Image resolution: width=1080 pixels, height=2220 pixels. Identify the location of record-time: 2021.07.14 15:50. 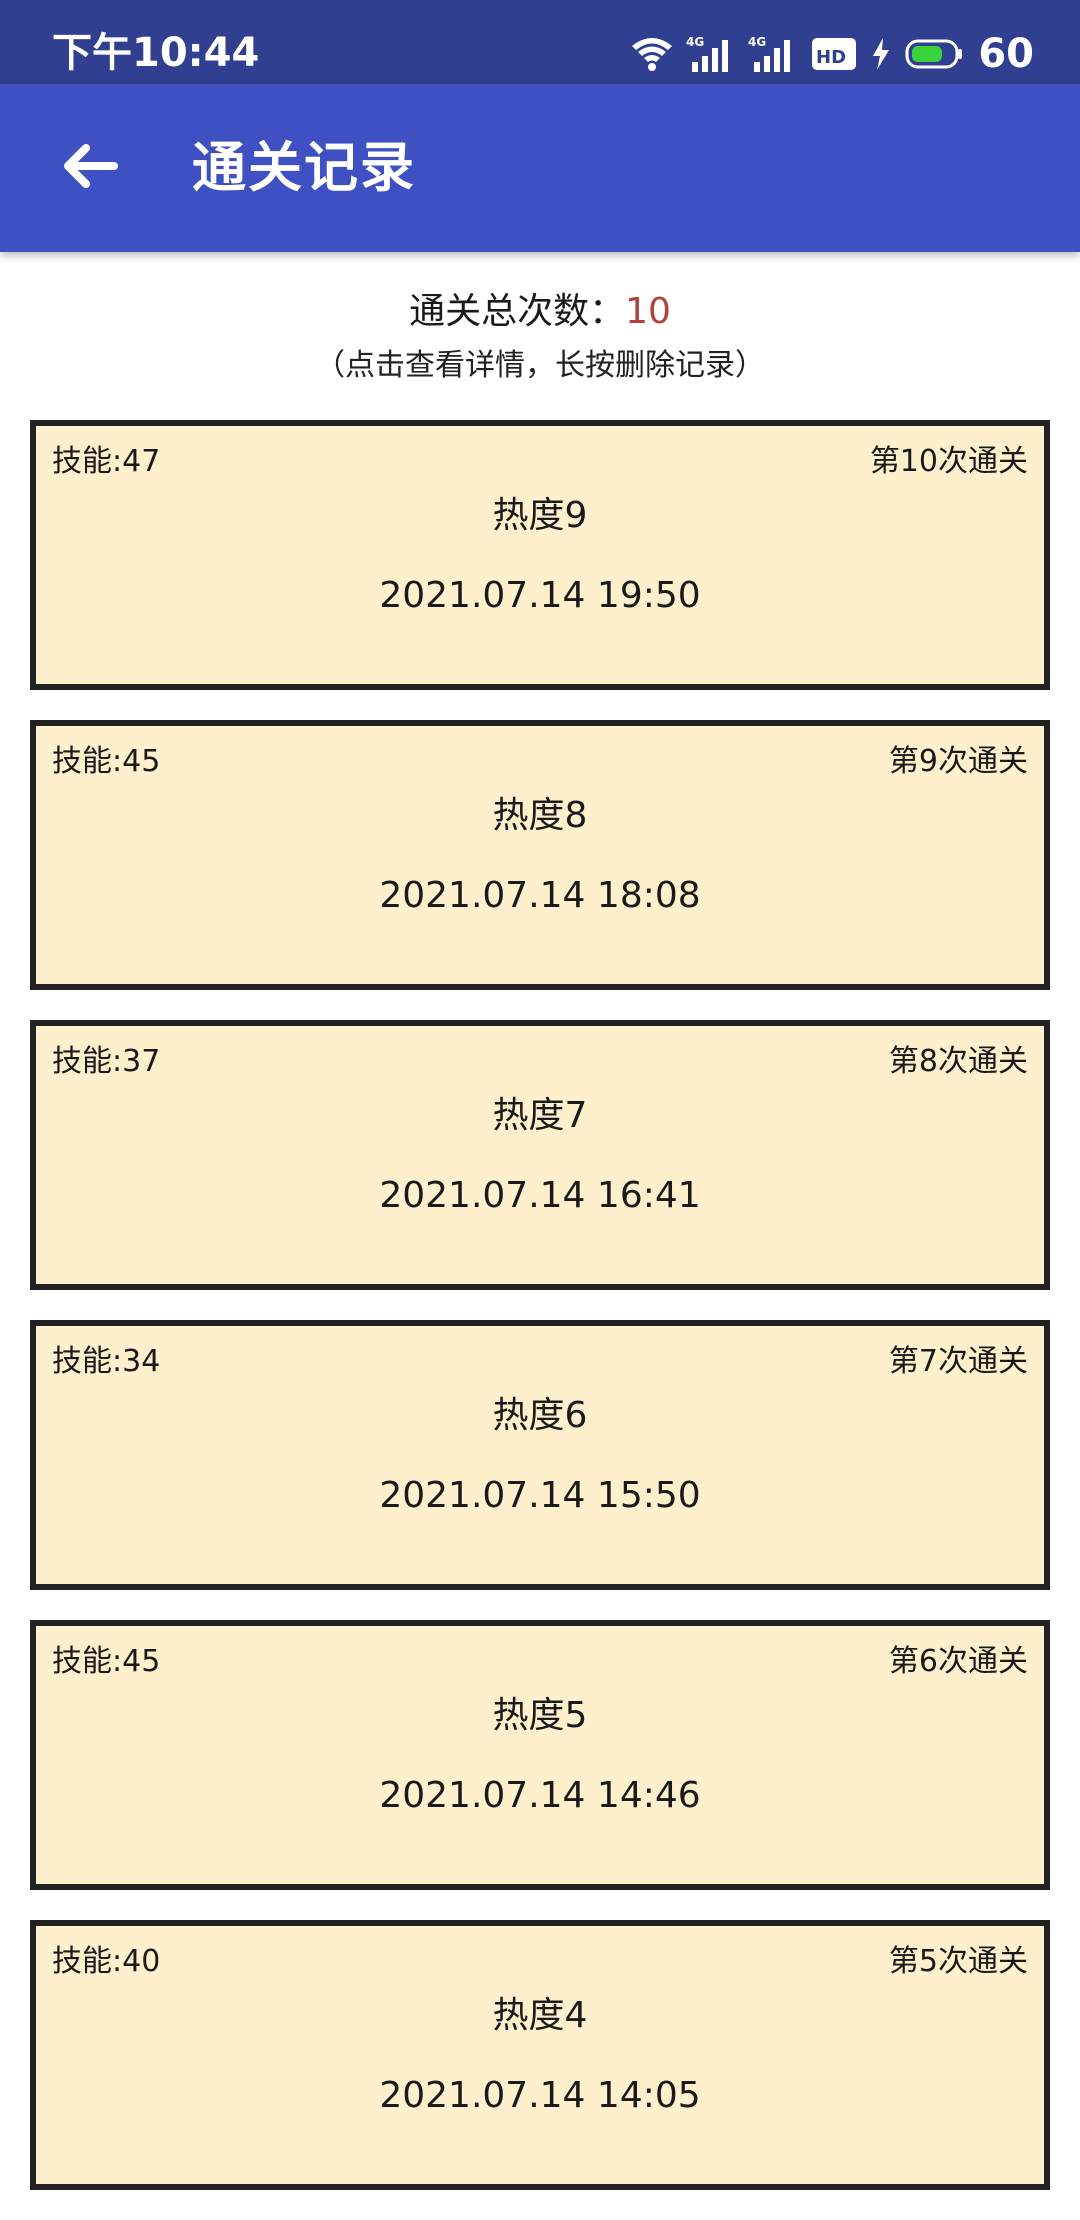
(540, 1495).